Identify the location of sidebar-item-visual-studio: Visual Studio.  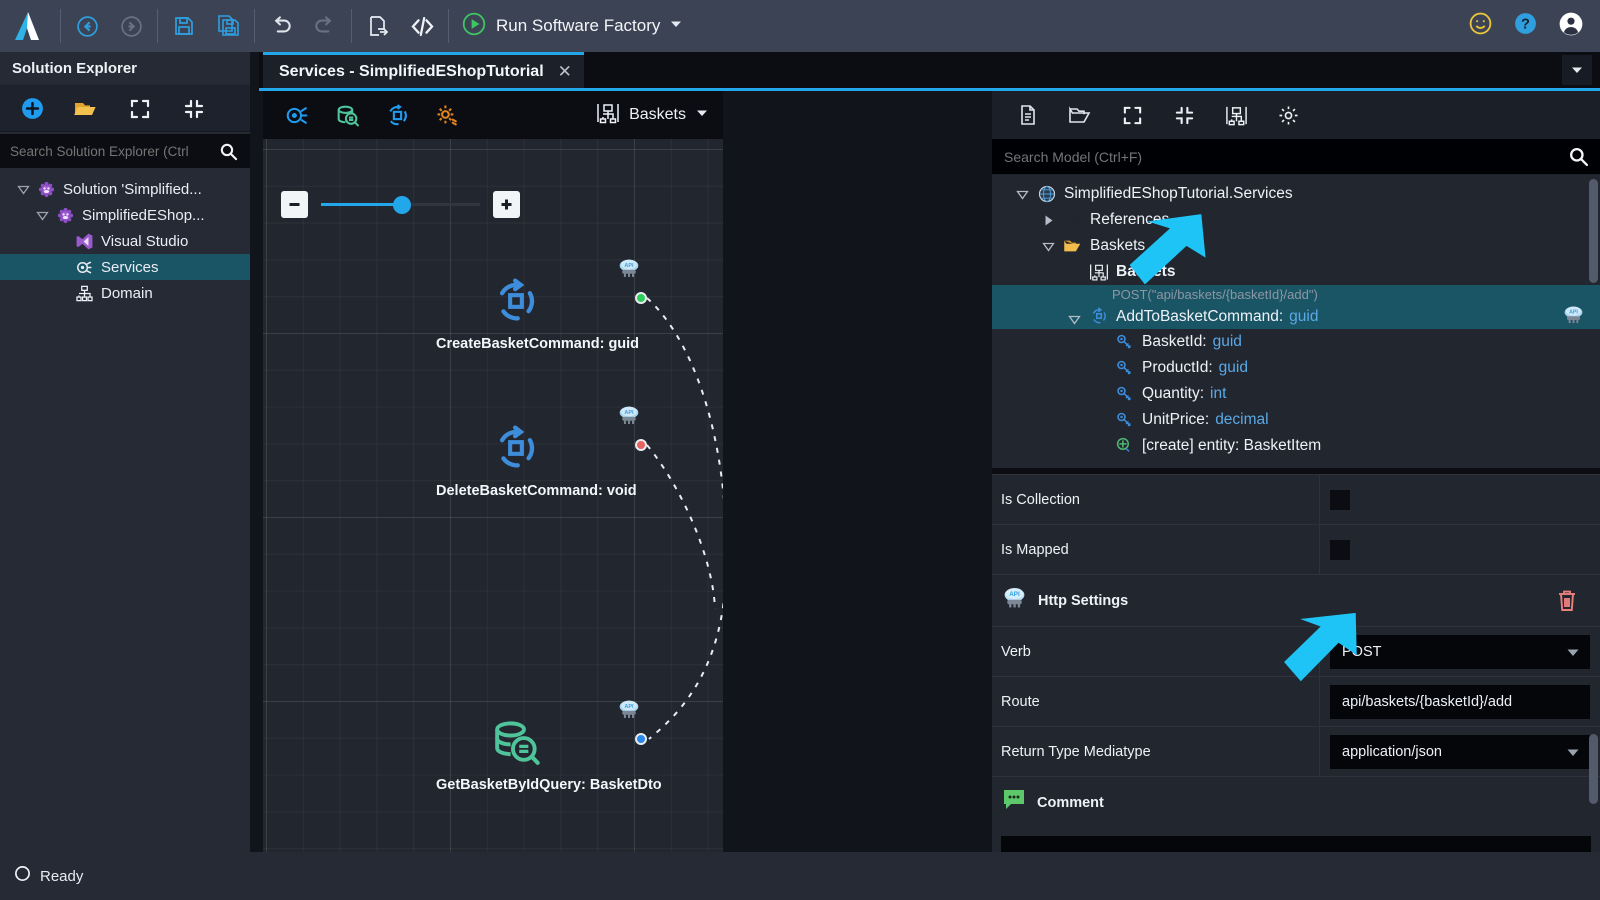
(125, 241).